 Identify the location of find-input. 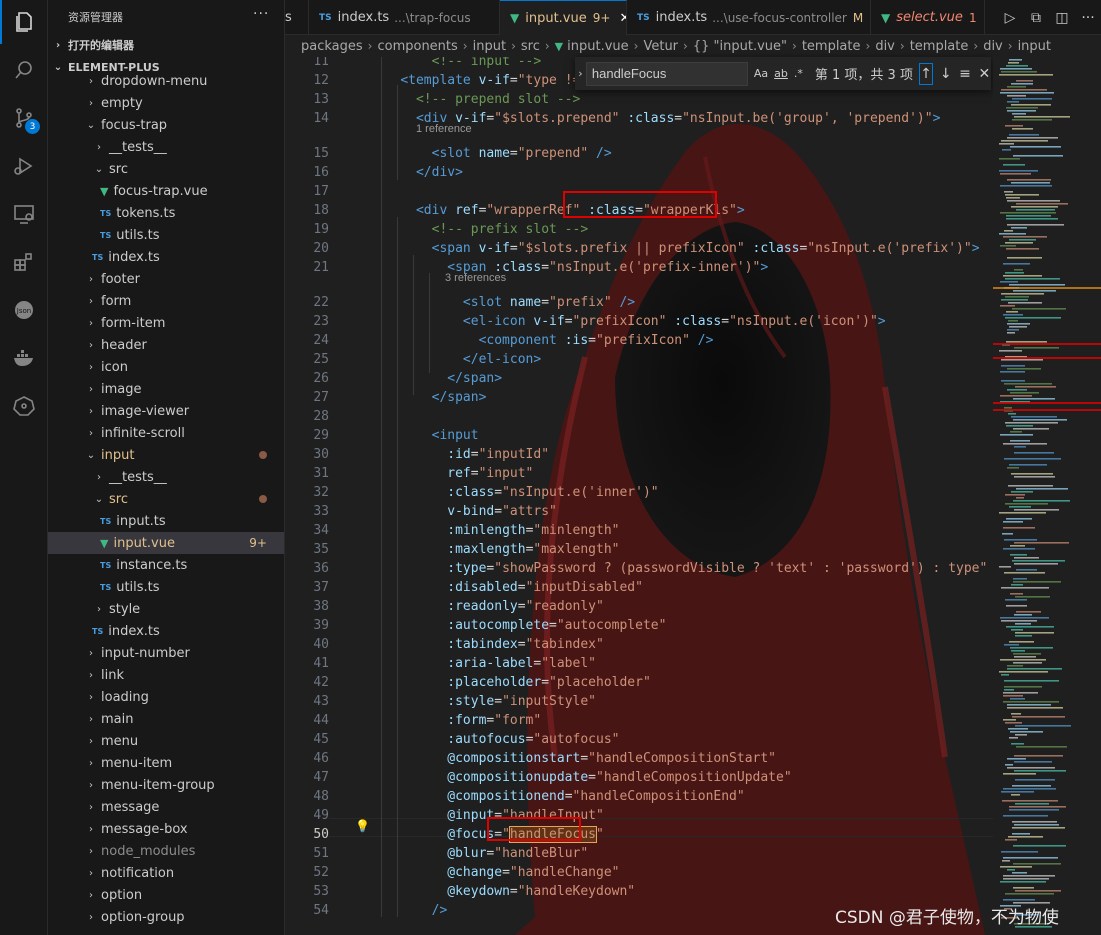
(666, 73).